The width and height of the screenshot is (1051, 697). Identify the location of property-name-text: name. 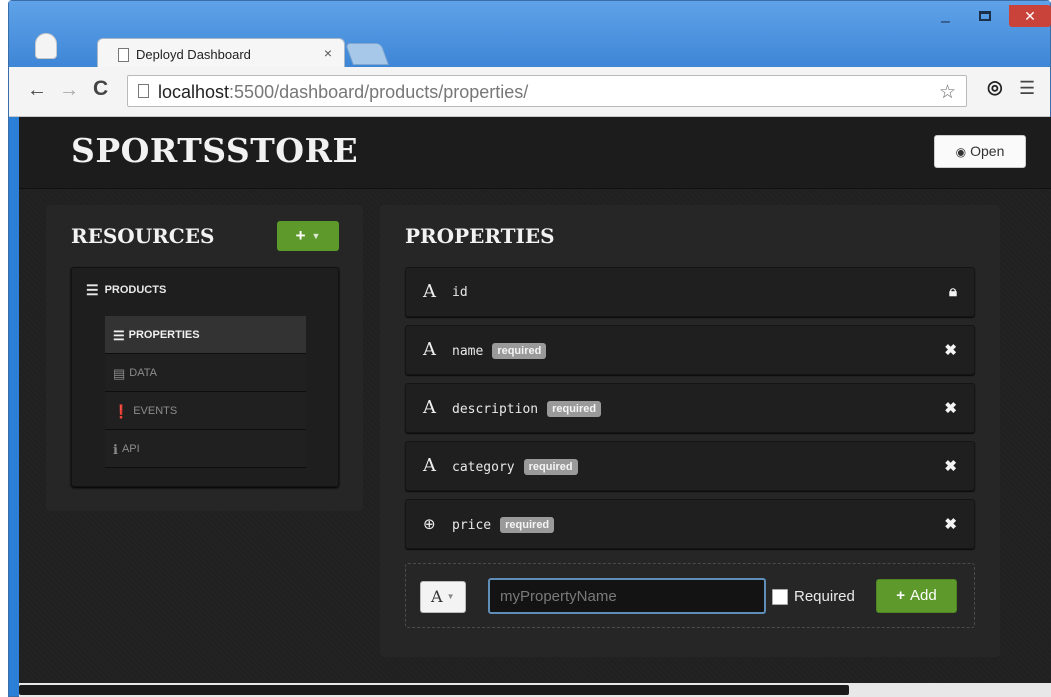
(468, 351).